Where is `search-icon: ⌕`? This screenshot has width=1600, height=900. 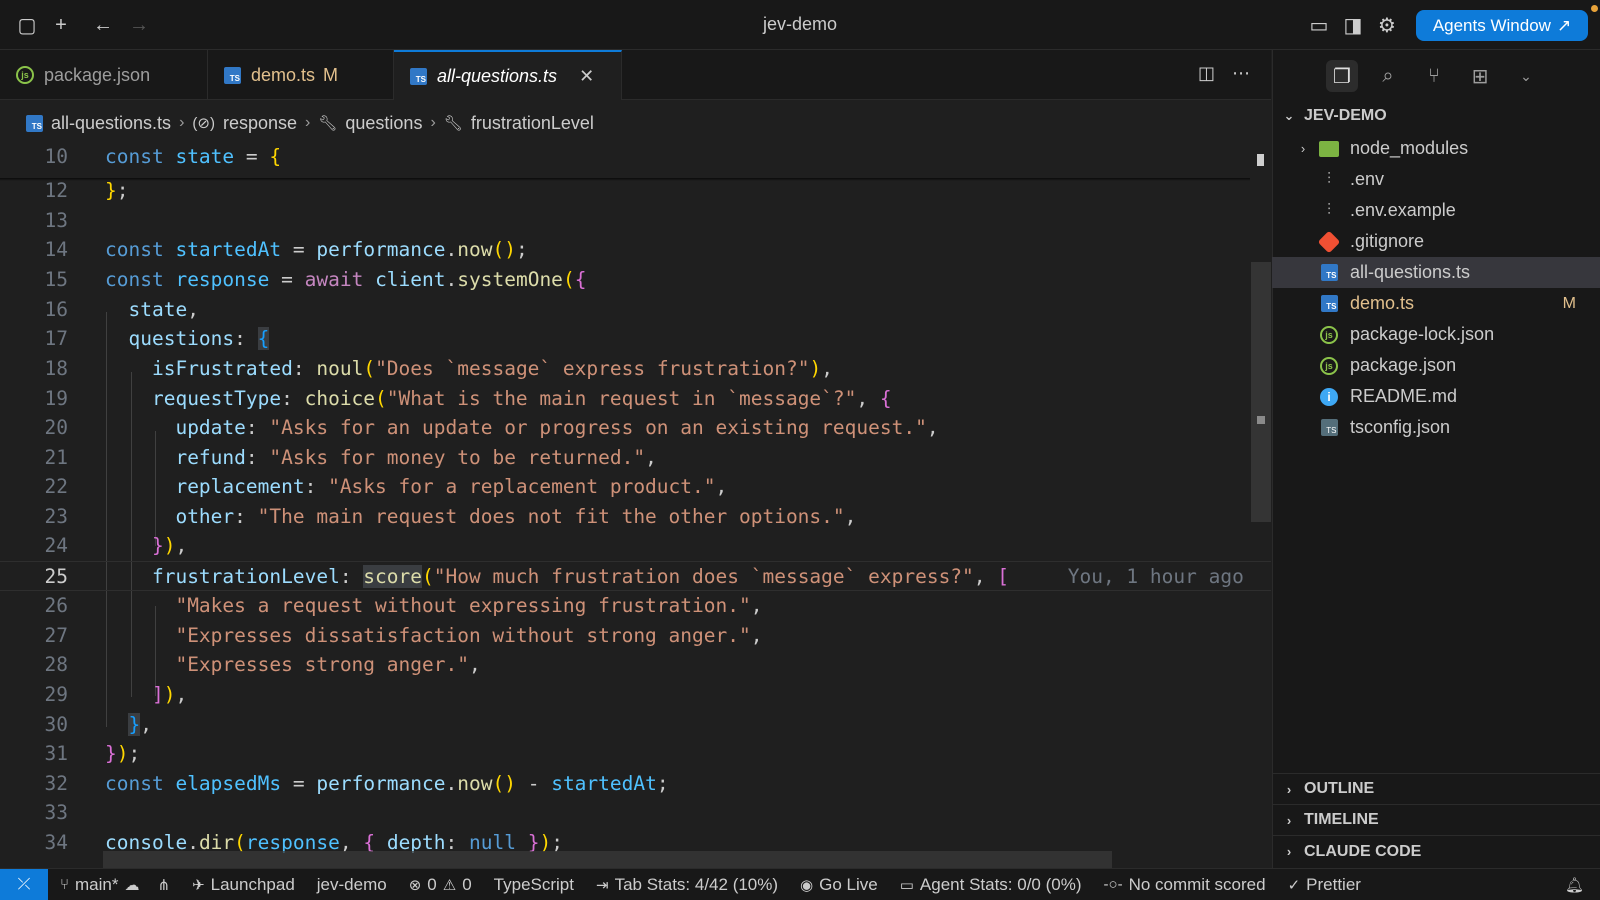 search-icon: ⌕ is located at coordinates (1388, 76).